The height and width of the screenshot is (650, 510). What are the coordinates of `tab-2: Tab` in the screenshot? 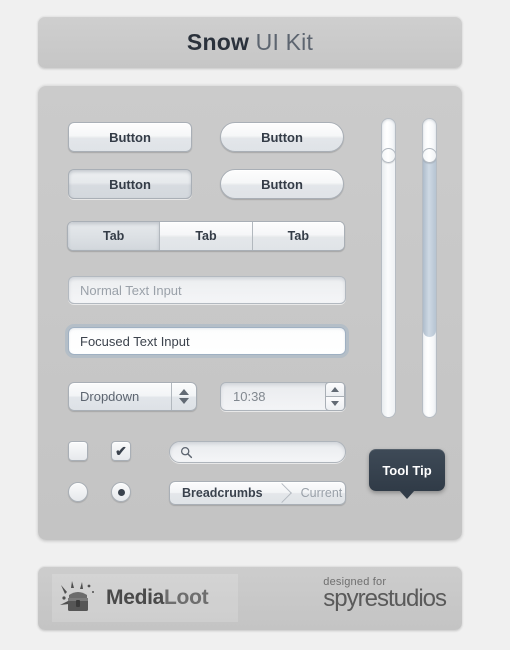 It's located at (206, 236).